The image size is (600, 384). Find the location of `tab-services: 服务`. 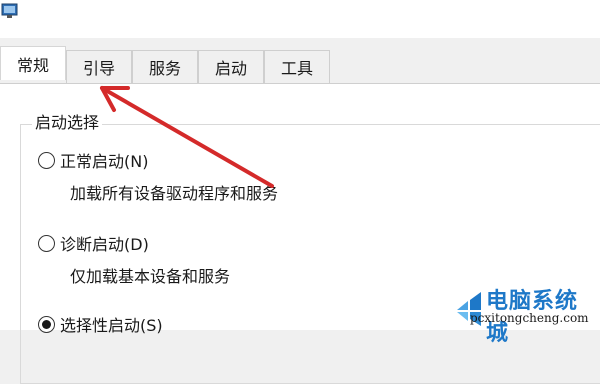

tab-services: 服务 is located at coordinates (165, 66).